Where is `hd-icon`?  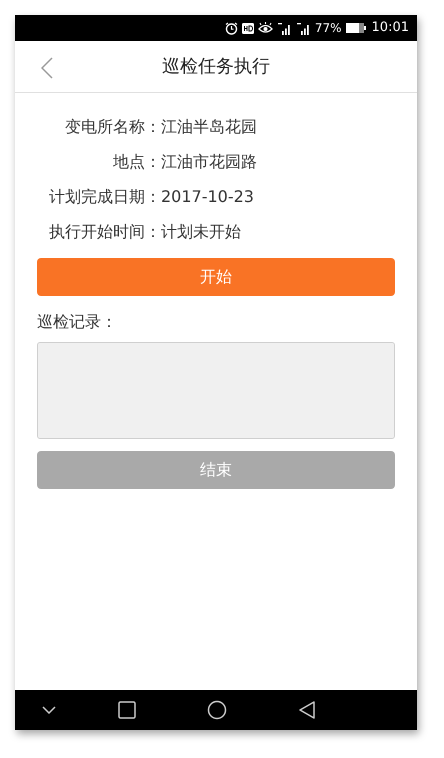 hd-icon is located at coordinates (248, 28).